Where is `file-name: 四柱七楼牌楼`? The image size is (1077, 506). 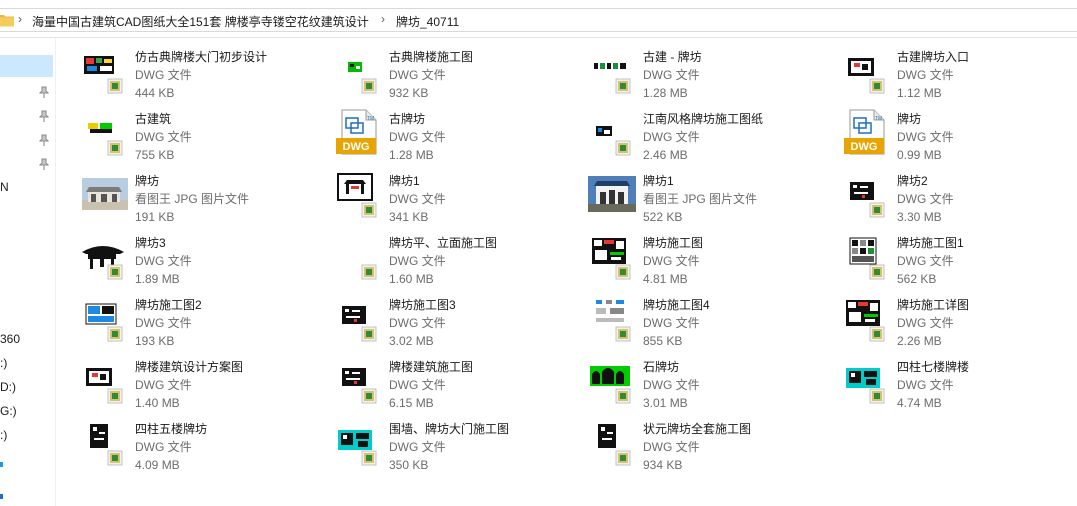
file-name: 四柱七楼牌楼 is located at coordinates (933, 367).